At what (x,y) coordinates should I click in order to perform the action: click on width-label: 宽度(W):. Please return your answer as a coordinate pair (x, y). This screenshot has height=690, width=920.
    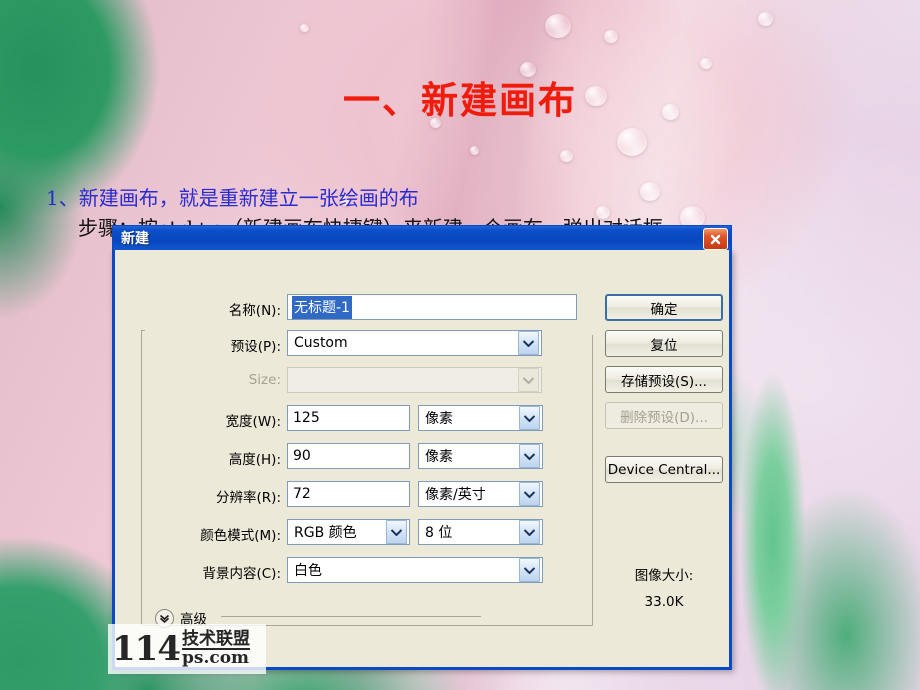
    Looking at the image, I should click on (253, 422).